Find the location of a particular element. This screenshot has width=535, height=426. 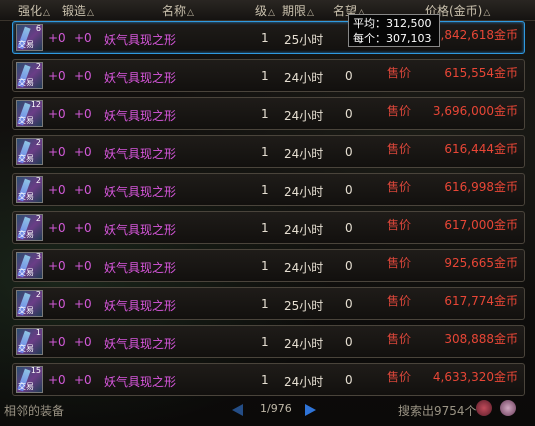

table-row: 2 交易 +0 +0 妖气具现之形 1 25小时 0 售价 617,774金币 is located at coordinates (268, 303).